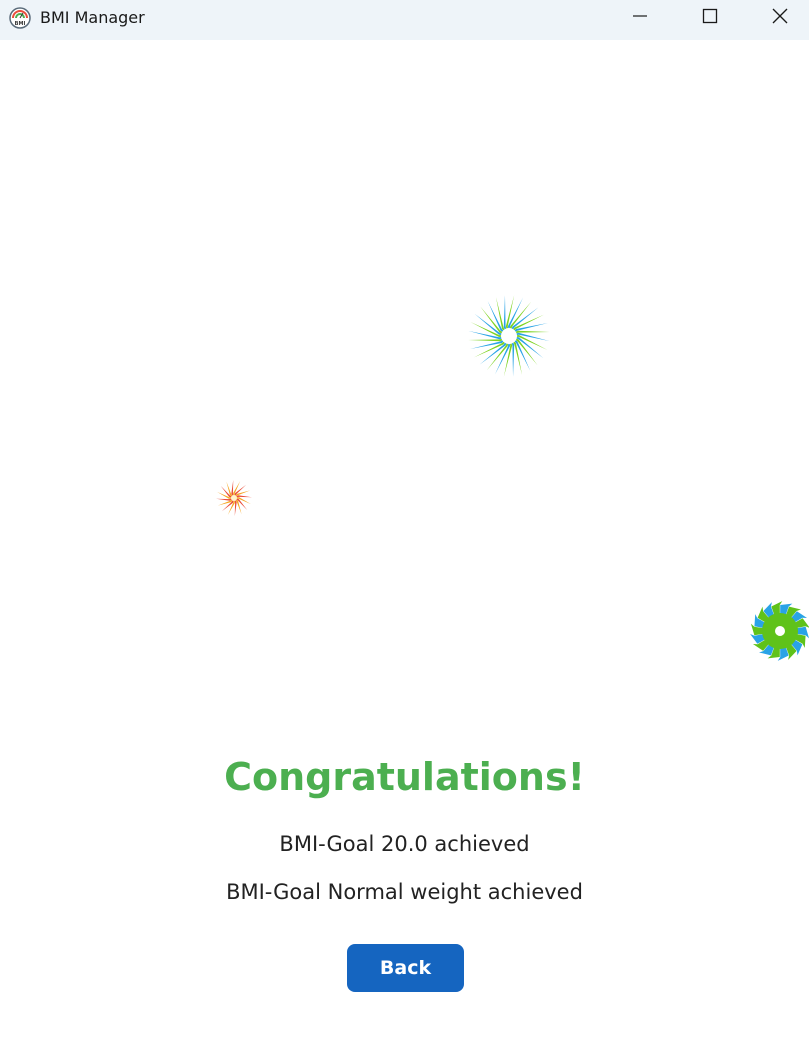 The width and height of the screenshot is (809, 1062). I want to click on svg-text: BMI, so click(20, 24).